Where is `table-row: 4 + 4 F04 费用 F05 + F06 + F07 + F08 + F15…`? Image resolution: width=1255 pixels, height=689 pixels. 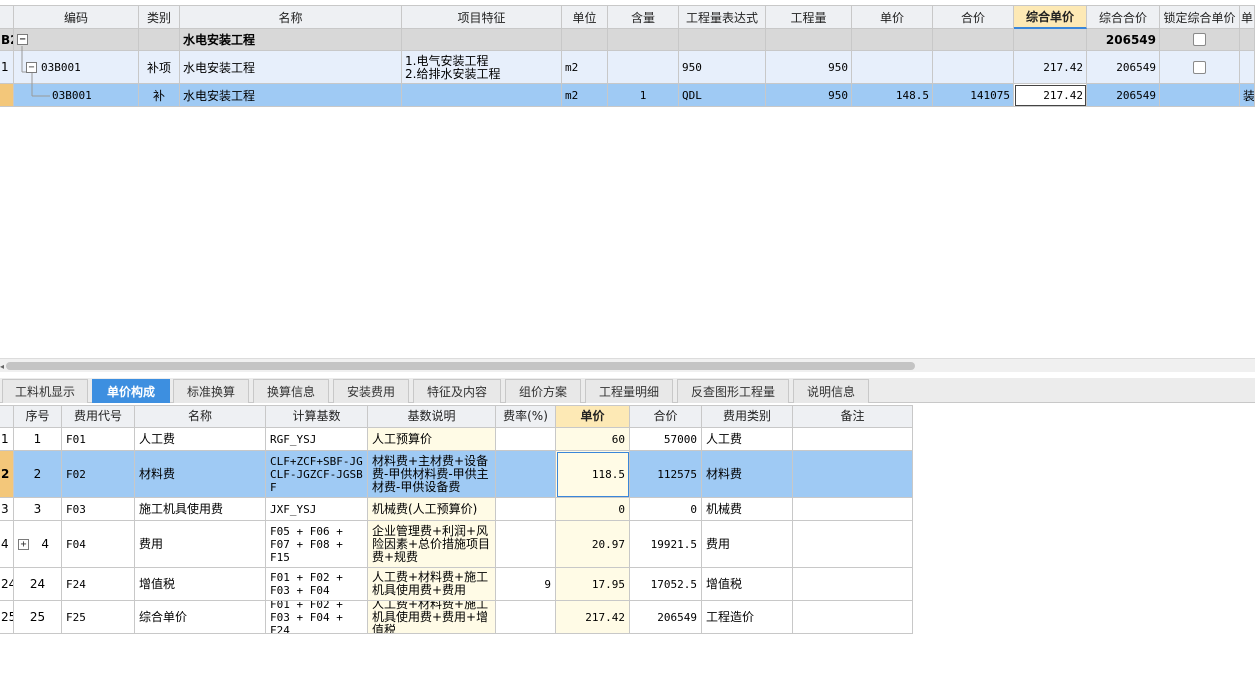 table-row: 4 + 4 F04 费用 F05 + F06 + F07 + F08 + F15… is located at coordinates (456, 544).